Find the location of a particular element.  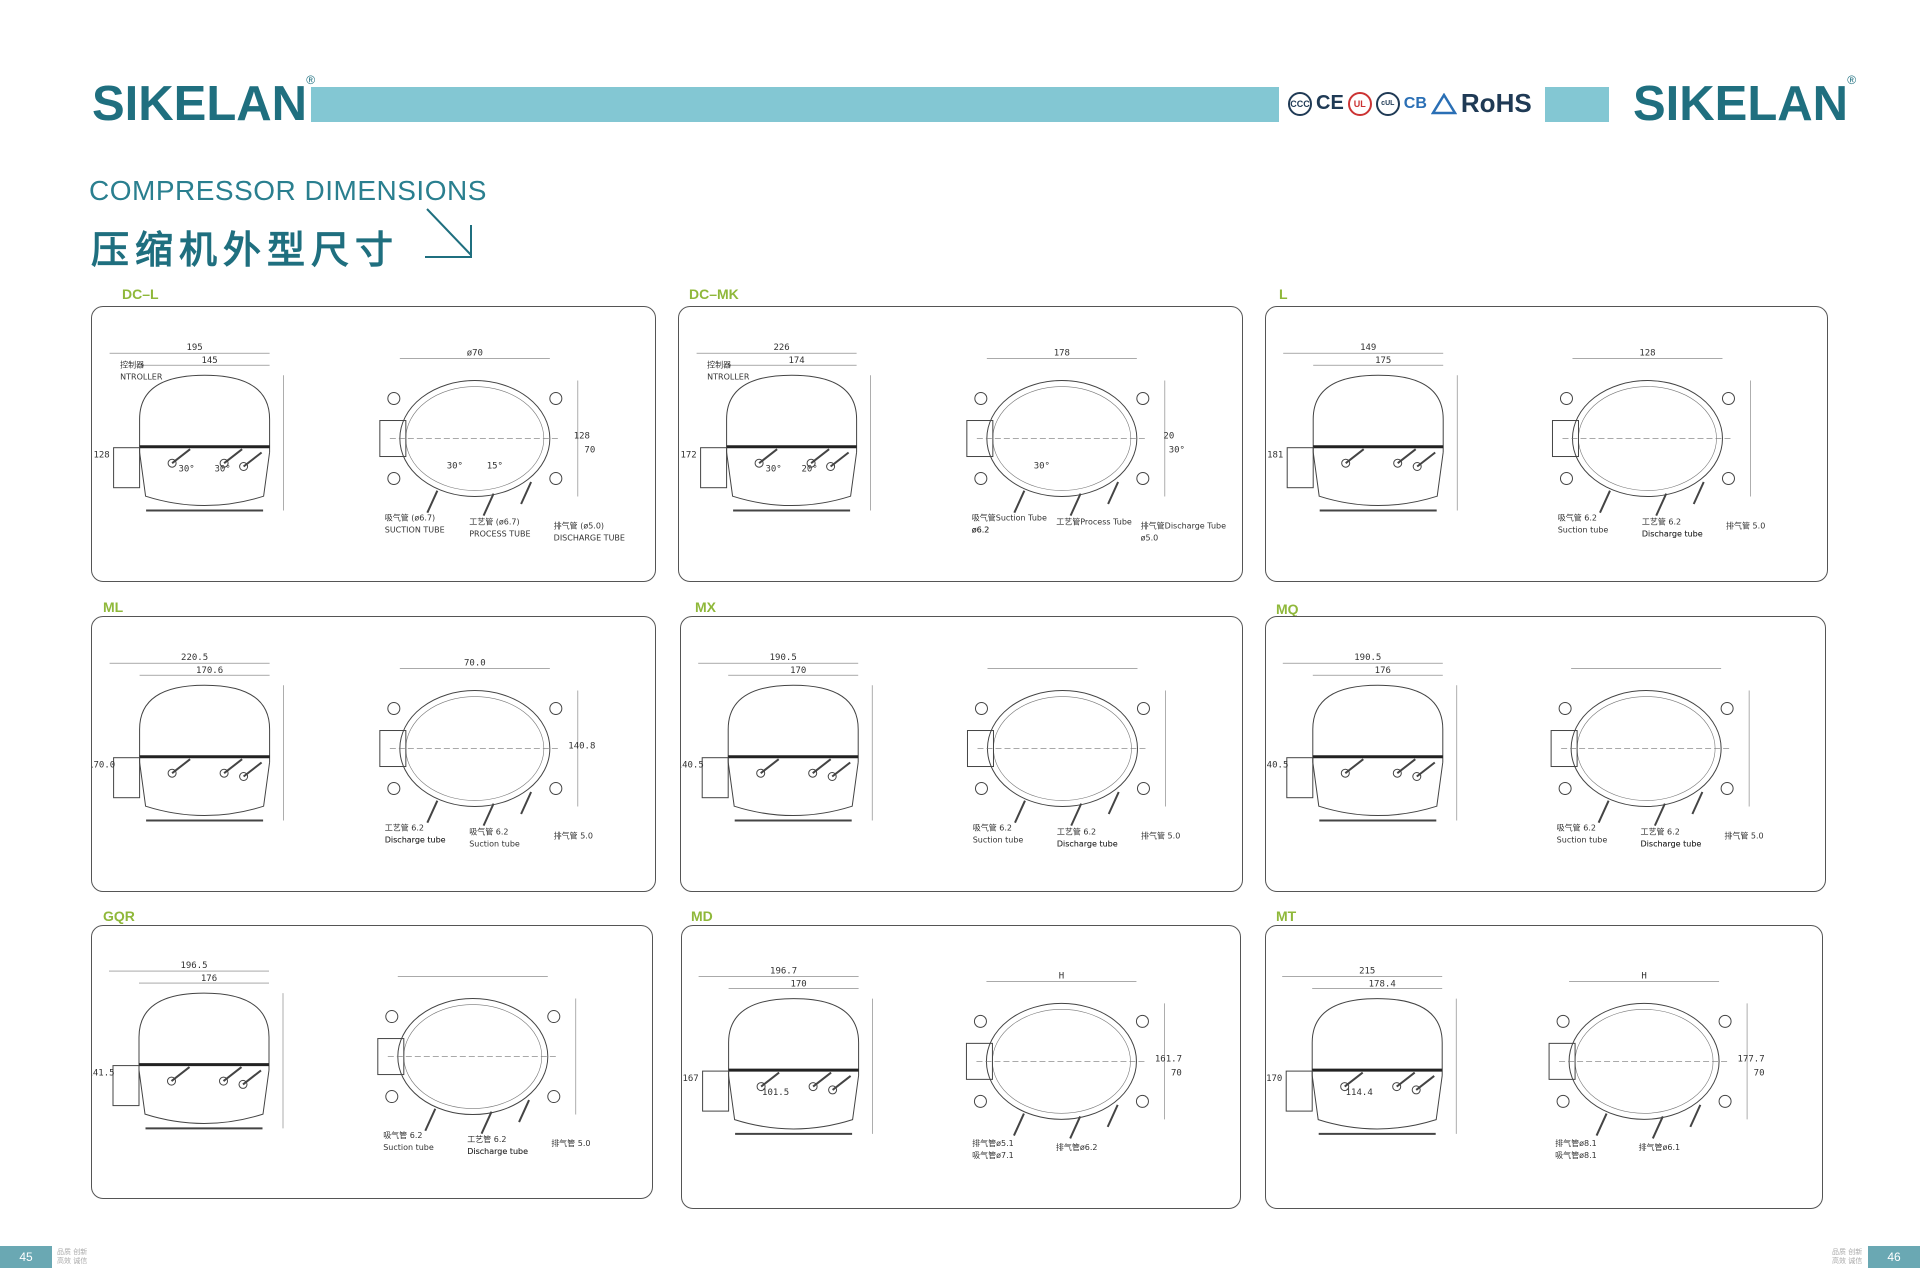

panel-label-dc-l: DC–L is located at coordinates (140, 294).